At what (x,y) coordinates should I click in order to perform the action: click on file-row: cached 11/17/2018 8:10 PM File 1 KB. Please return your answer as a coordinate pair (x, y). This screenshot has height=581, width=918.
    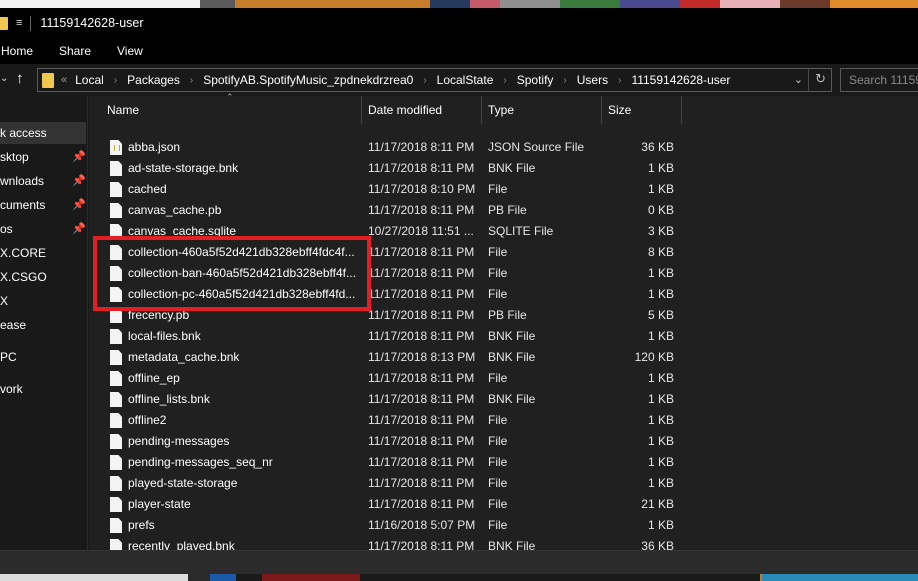
    Looking at the image, I should click on (503, 189).